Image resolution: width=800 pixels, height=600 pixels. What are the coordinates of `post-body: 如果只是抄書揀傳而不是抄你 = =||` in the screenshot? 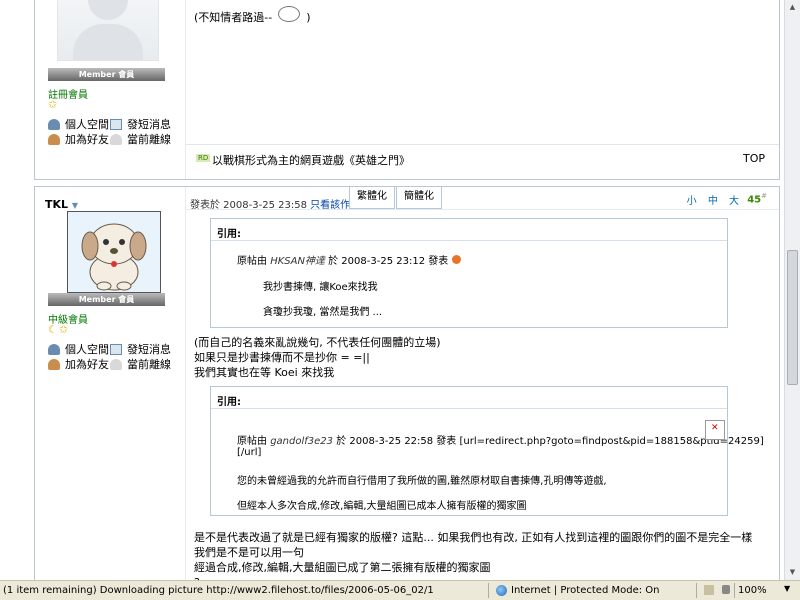 It's located at (282, 357).